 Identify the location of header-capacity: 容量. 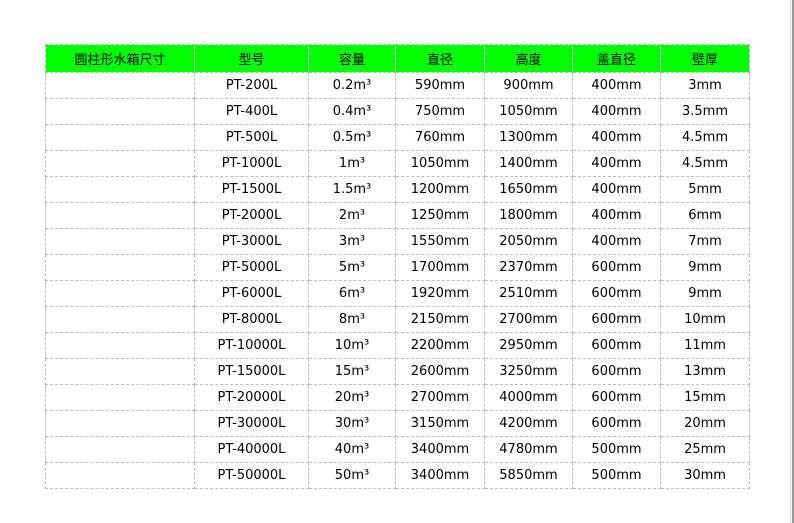
(352, 58).